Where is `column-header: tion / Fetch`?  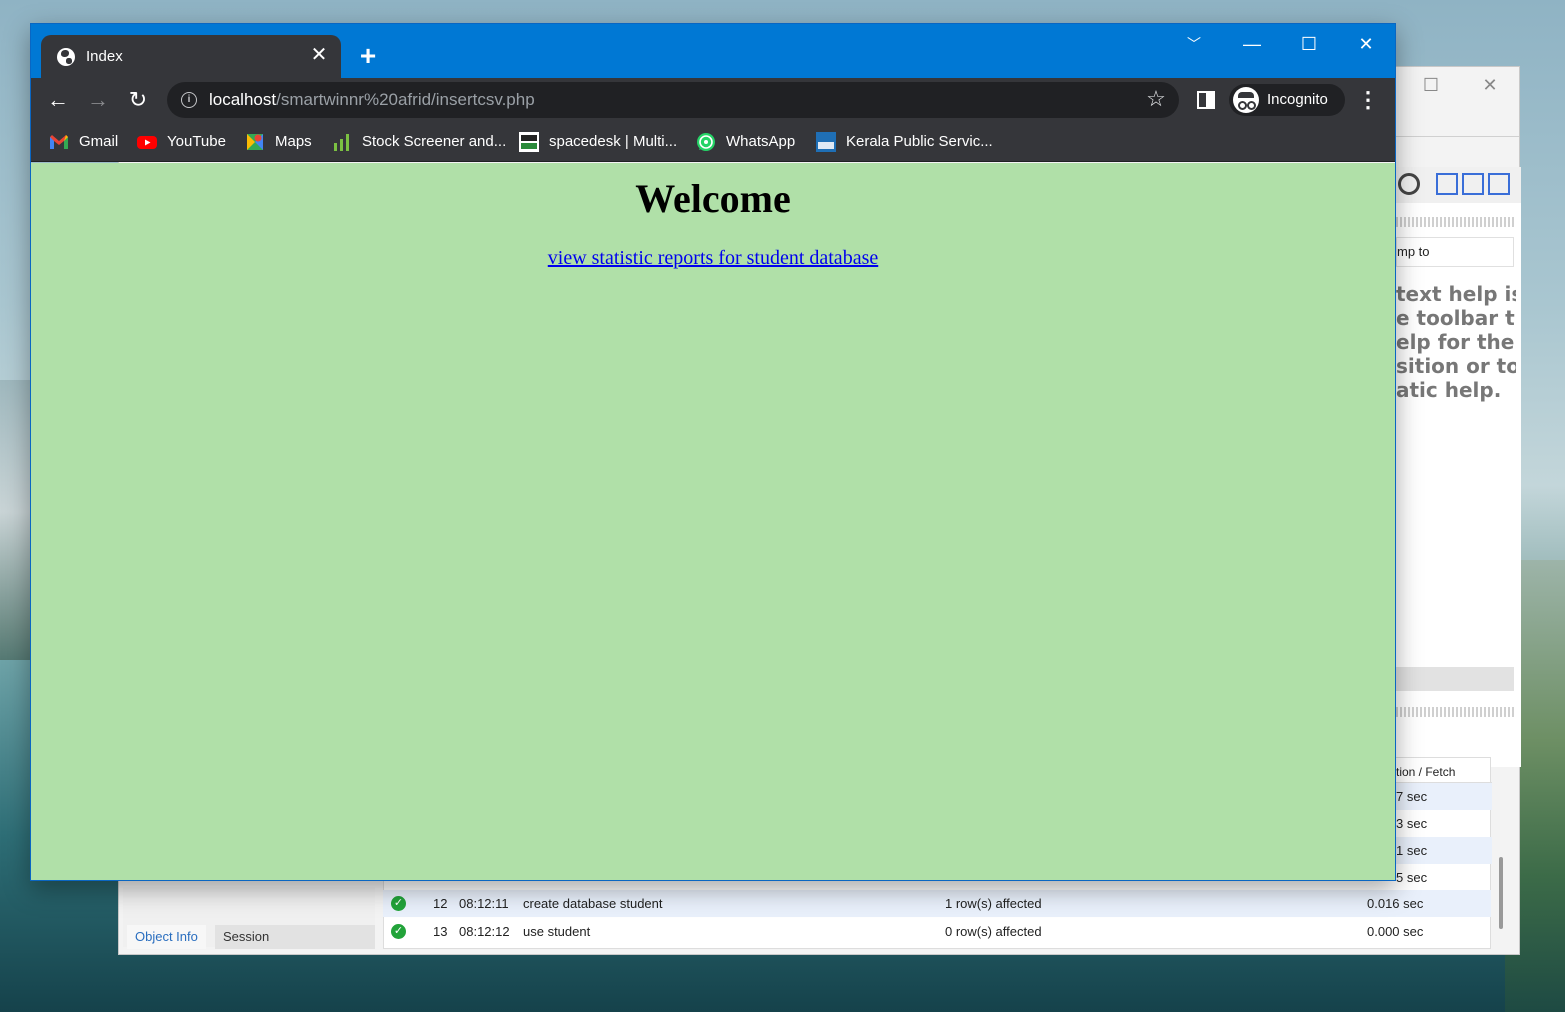 column-header: tion / Fetch is located at coordinates (1444, 771).